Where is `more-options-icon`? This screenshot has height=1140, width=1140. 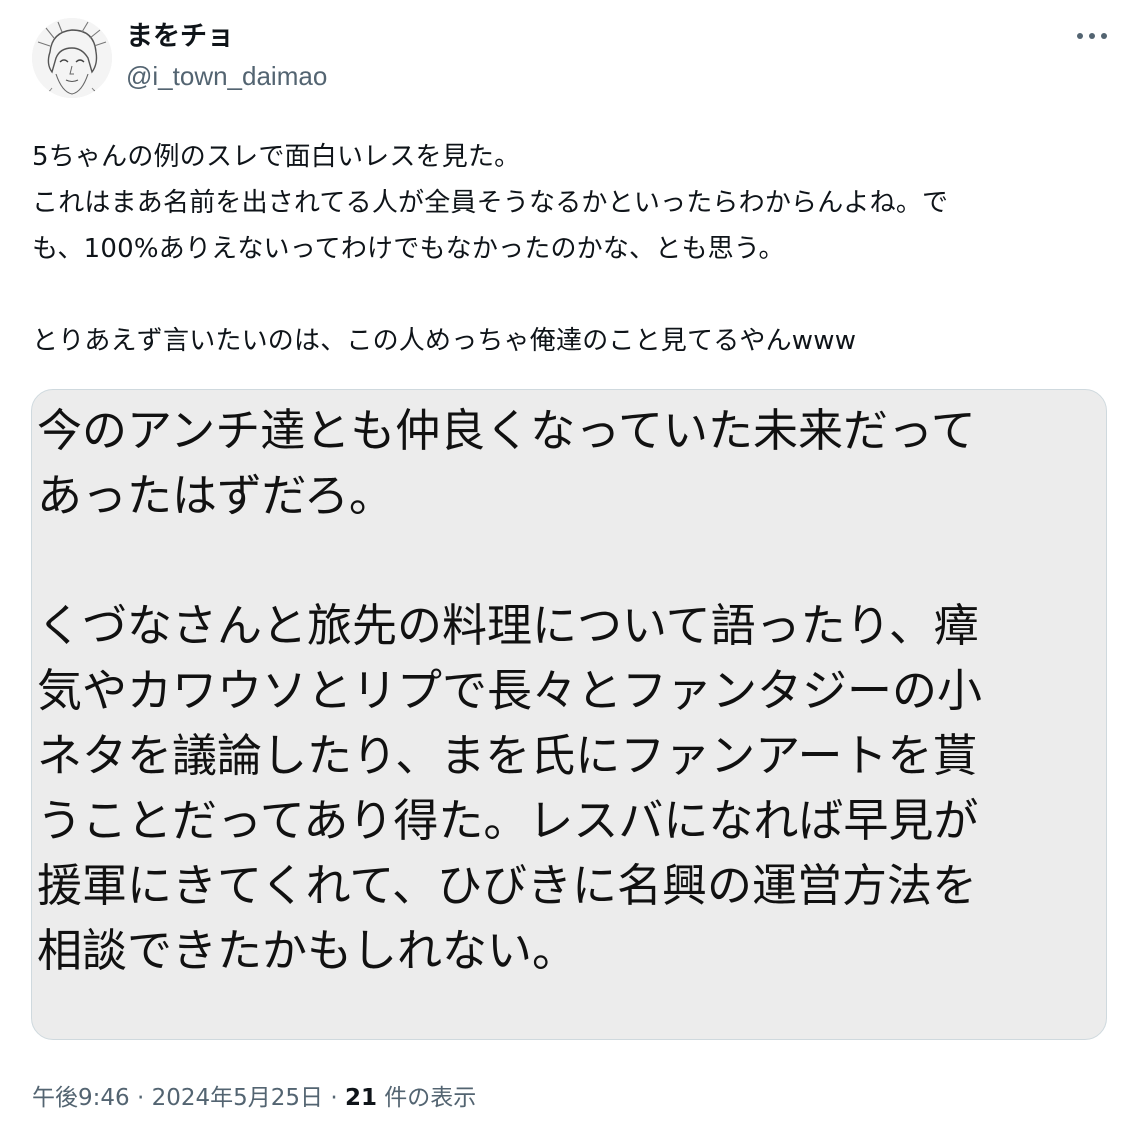 more-options-icon is located at coordinates (1092, 36).